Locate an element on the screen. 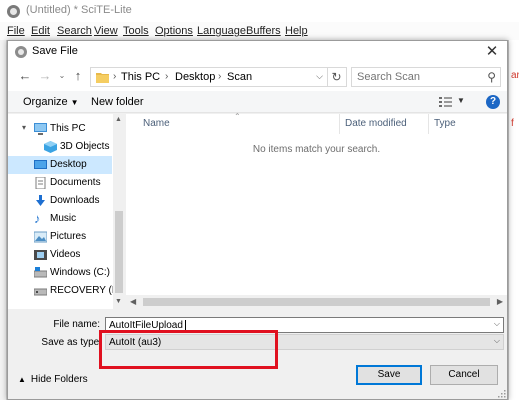  address-dropdown-chevron-icon: ⌵ is located at coordinates (319, 76).